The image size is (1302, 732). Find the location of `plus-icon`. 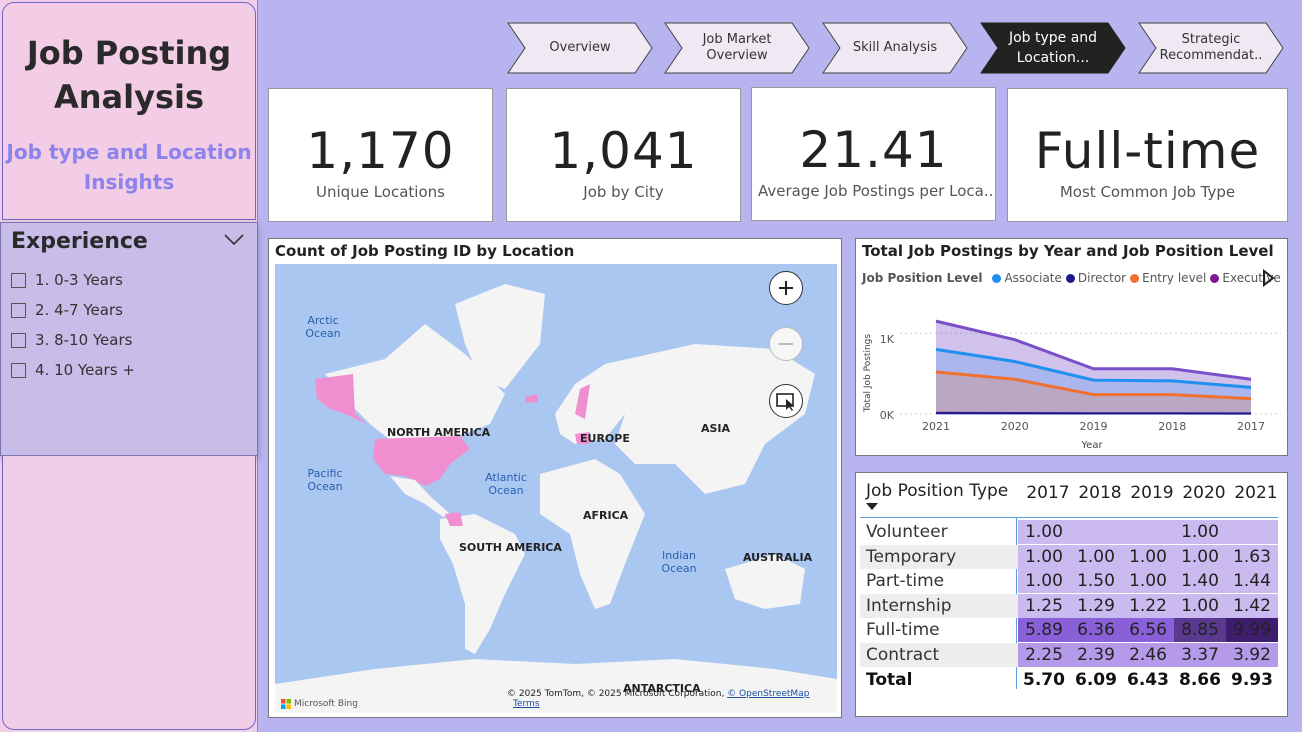

plus-icon is located at coordinates (786, 288).